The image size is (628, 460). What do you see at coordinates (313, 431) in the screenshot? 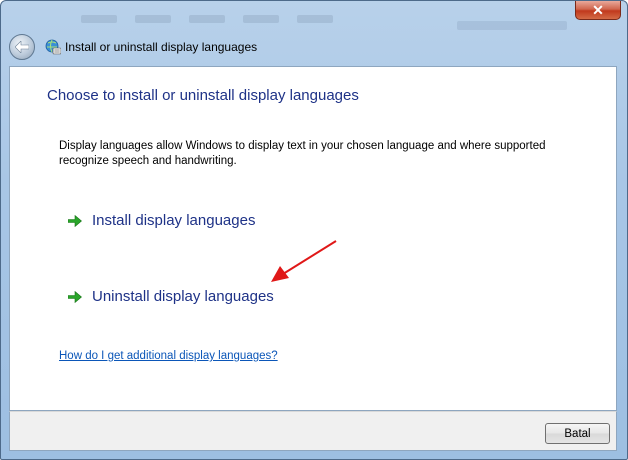
I see `dialog-footer: Batal` at bounding box center [313, 431].